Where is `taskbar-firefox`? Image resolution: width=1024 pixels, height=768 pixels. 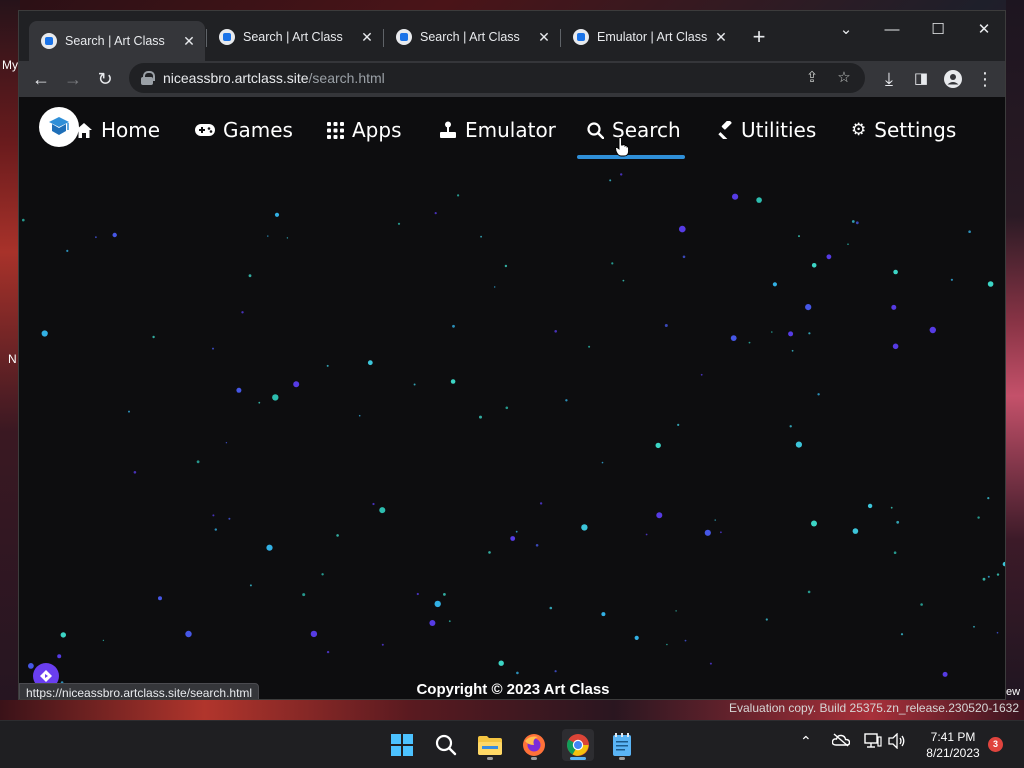 taskbar-firefox is located at coordinates (534, 745).